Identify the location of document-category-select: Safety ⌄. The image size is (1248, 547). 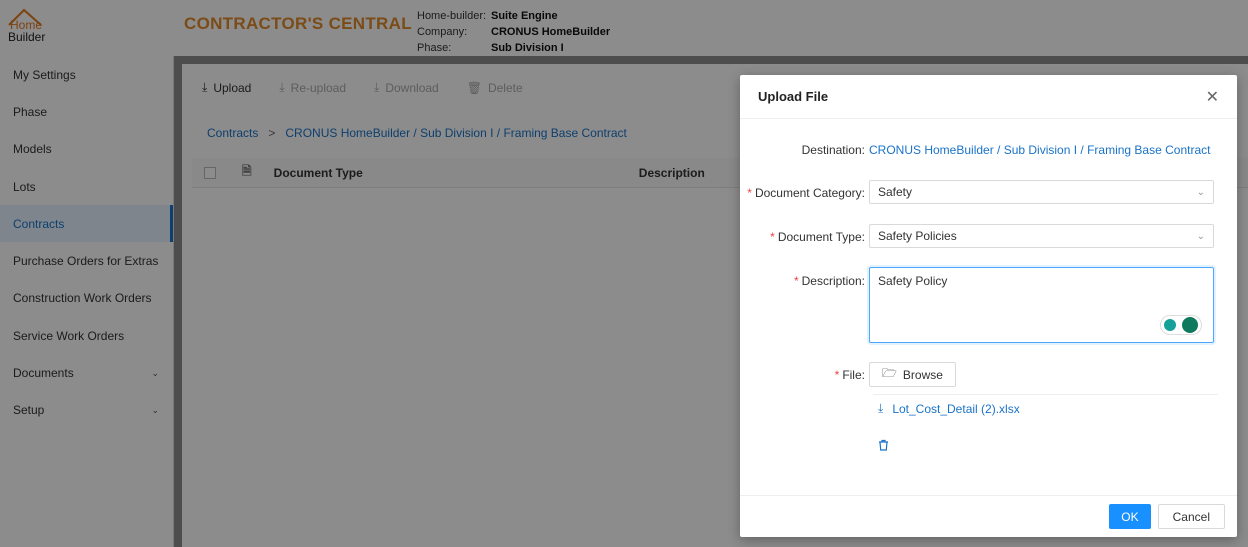
(1041, 192).